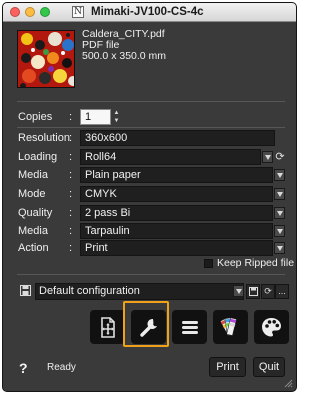  I want to click on refresh-icon: ⟳, so click(280, 157).